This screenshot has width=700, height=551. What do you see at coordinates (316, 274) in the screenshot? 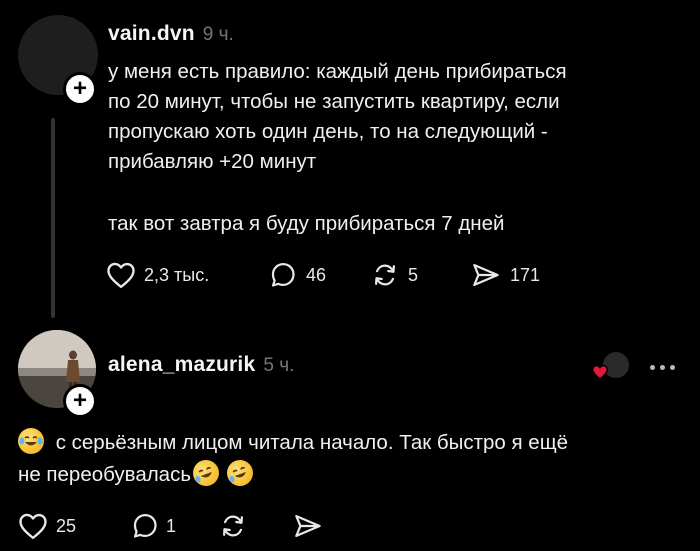
I see `comment-count: 46` at bounding box center [316, 274].